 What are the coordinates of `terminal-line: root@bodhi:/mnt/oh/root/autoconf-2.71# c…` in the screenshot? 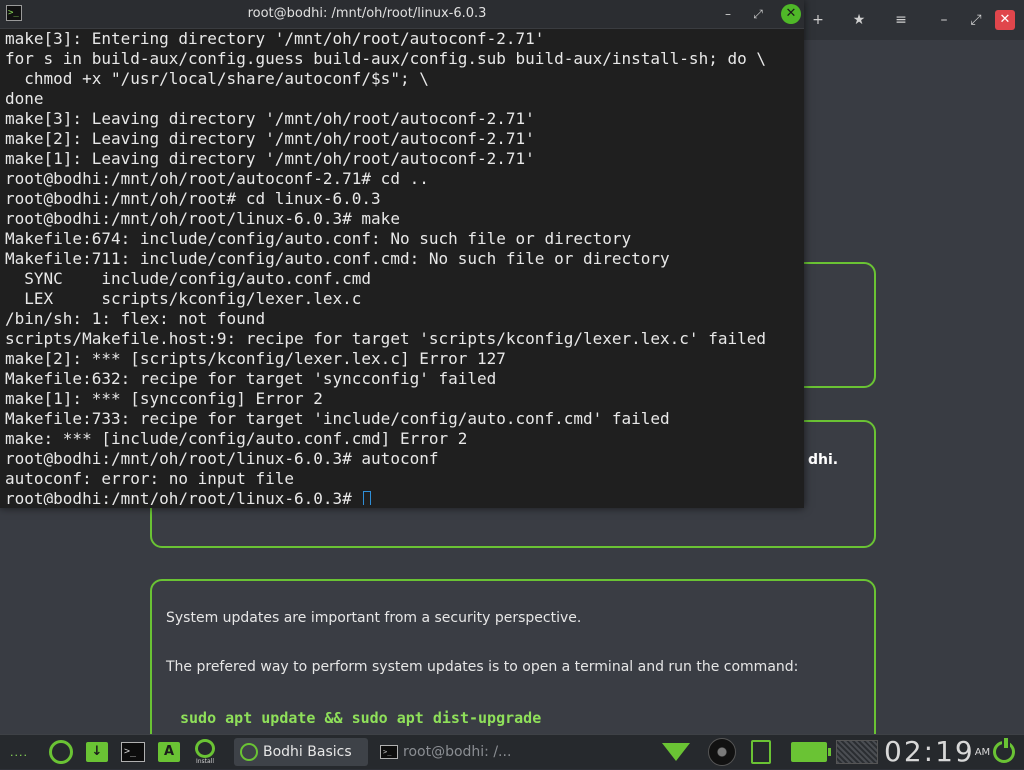 It's located at (217, 178).